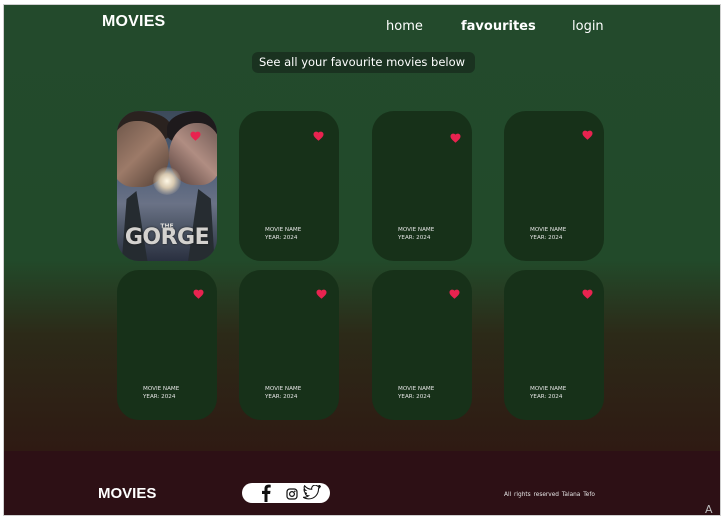 This screenshot has height=518, width=724. I want to click on footer: MOVIES All rights reserved Talana Tefo, so click(362, 483).